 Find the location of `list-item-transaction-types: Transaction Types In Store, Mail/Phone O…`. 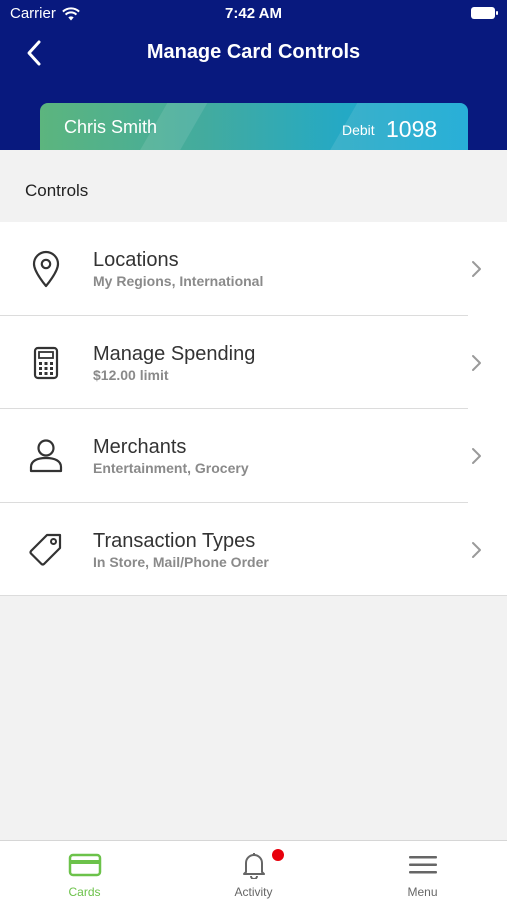

list-item-transaction-types: Transaction Types In Store, Mail/Phone O… is located at coordinates (253, 549).